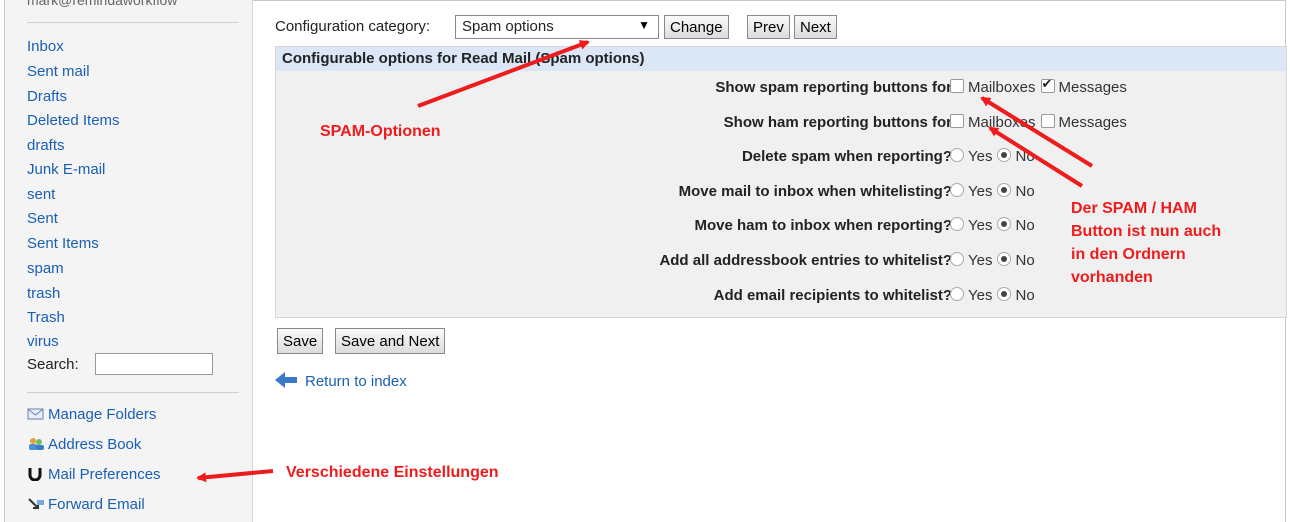 This screenshot has width=1290, height=522. I want to click on envelope-icon, so click(35, 414).